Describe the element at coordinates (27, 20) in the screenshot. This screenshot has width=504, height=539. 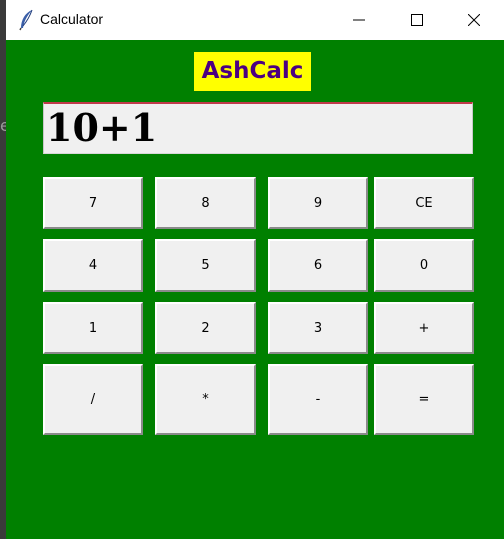
I see `feather-icon` at that location.